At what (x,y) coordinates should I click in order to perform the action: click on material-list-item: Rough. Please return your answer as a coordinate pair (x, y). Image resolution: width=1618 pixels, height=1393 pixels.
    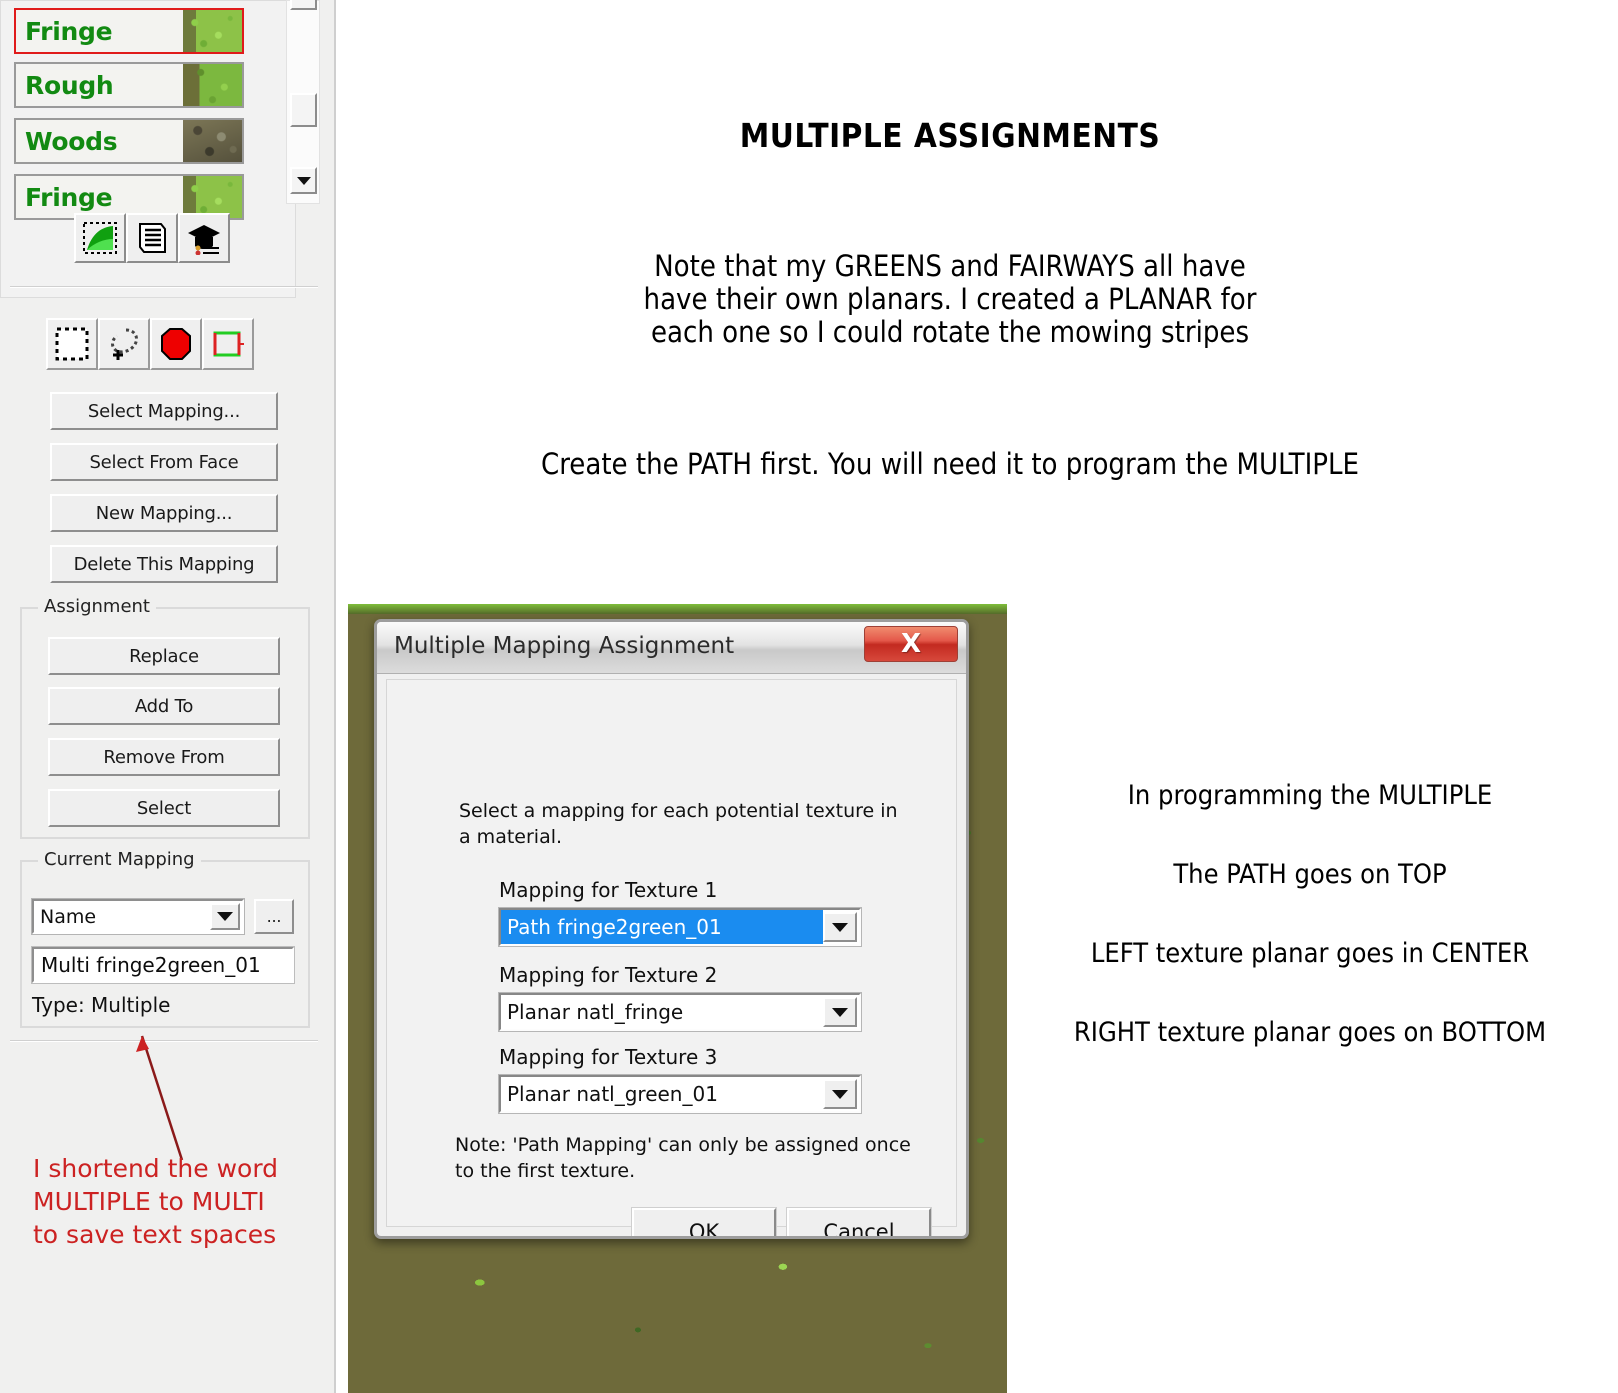
    Looking at the image, I should click on (129, 85).